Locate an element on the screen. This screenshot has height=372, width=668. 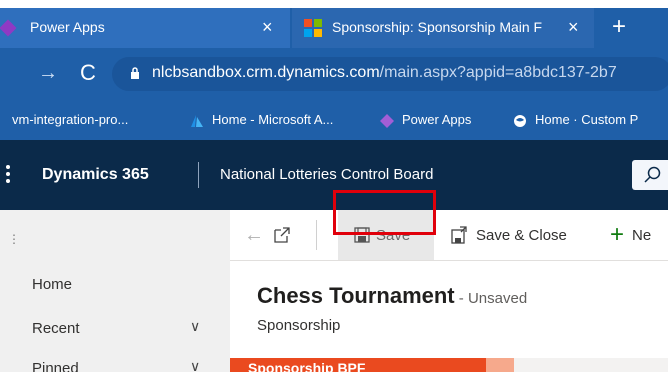
bookmark-power-apps: Power Apps is located at coordinates (425, 120).